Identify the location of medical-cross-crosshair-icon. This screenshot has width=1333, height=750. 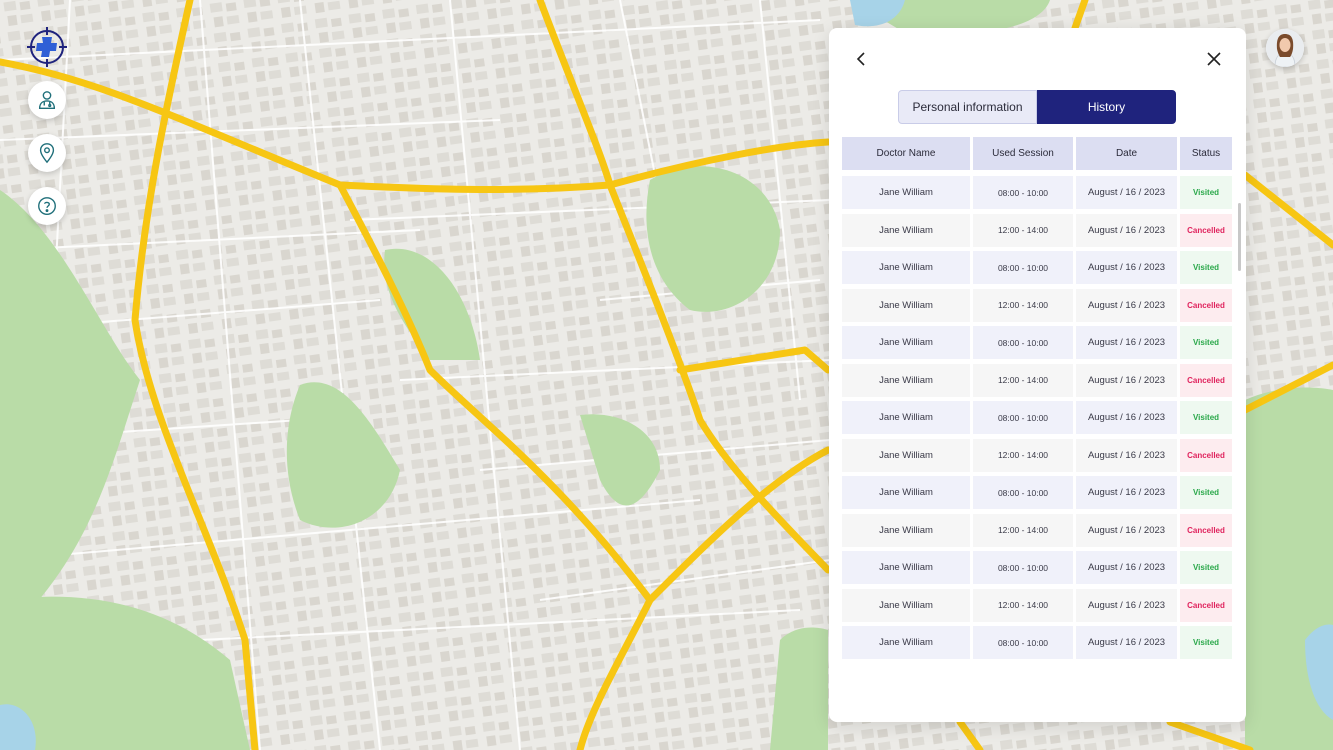
(47, 47).